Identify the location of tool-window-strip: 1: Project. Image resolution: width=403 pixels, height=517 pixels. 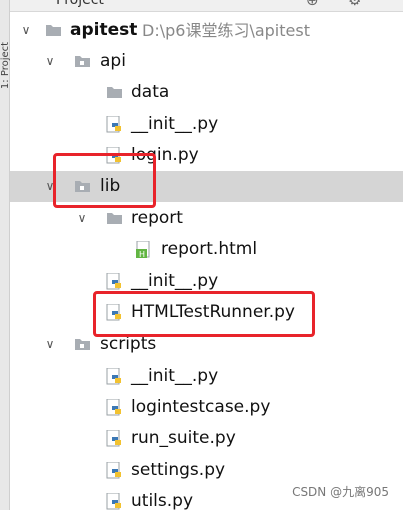
(5, 255).